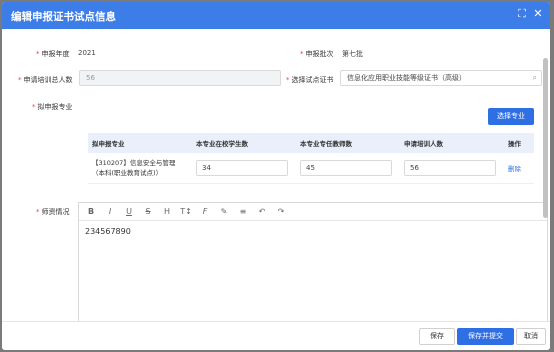  I want to click on text-color-icon: F, so click(205, 211).